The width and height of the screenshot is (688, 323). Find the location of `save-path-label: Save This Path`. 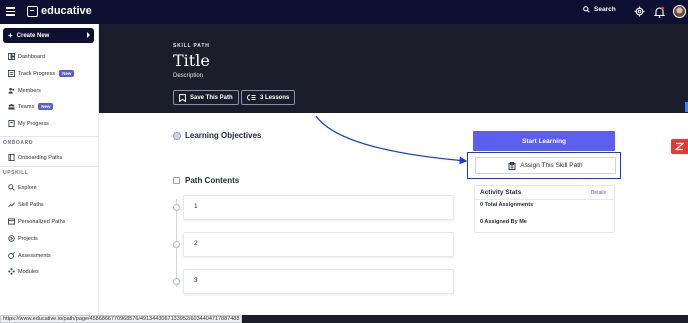

save-path-label: Save This Path is located at coordinates (211, 97).